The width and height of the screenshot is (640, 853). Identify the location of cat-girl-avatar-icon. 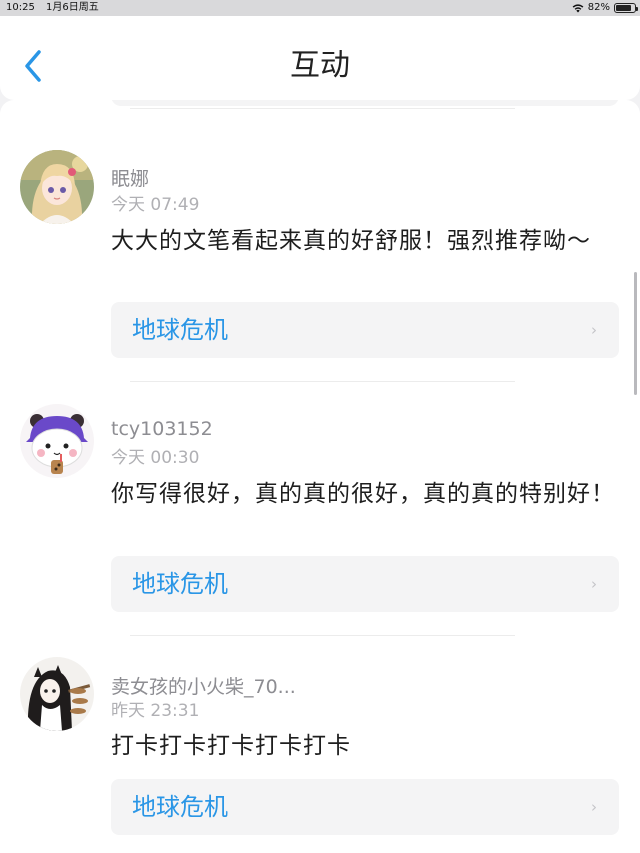
(57, 694).